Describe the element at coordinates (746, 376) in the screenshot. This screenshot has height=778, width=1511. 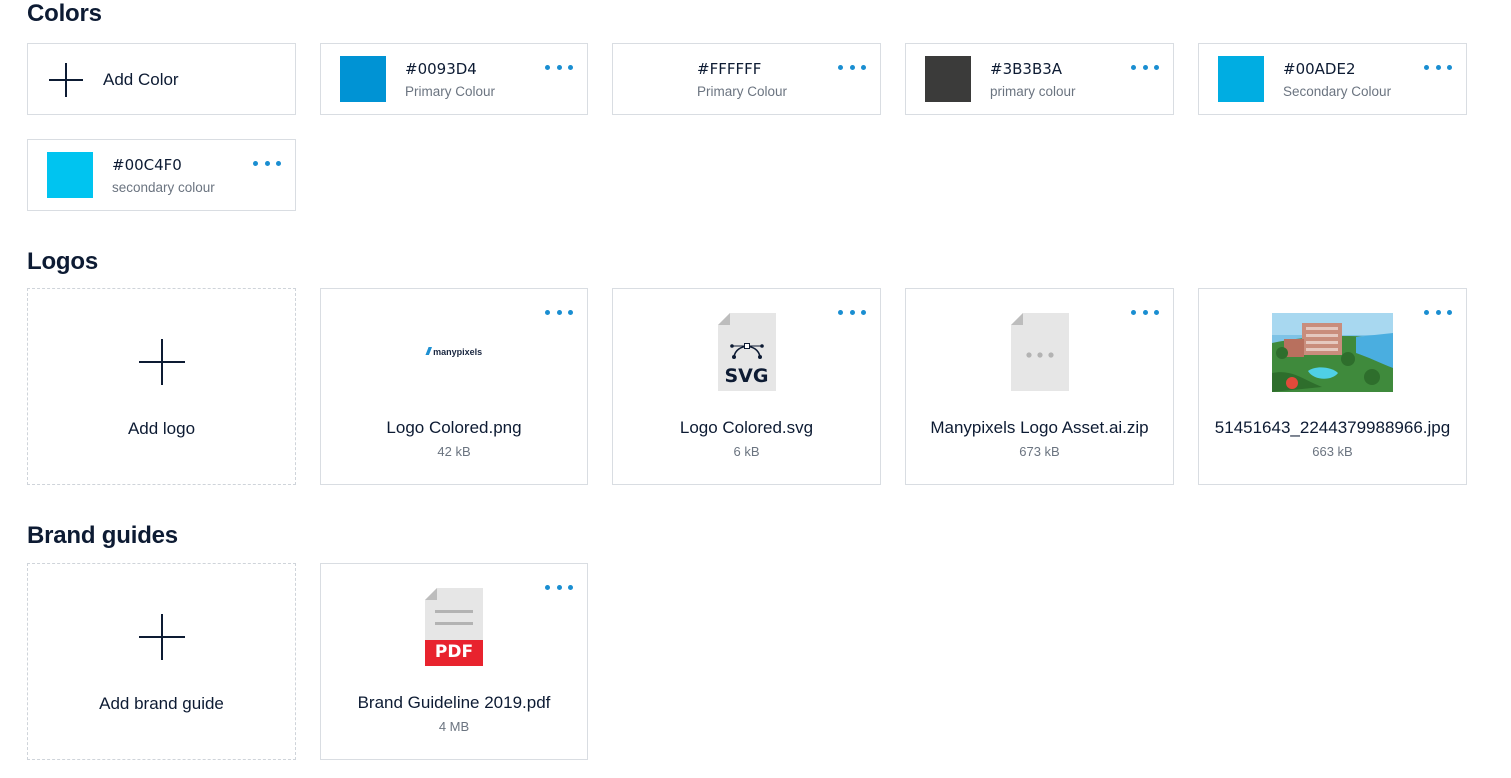
I see `svg-label: SVG` at that location.